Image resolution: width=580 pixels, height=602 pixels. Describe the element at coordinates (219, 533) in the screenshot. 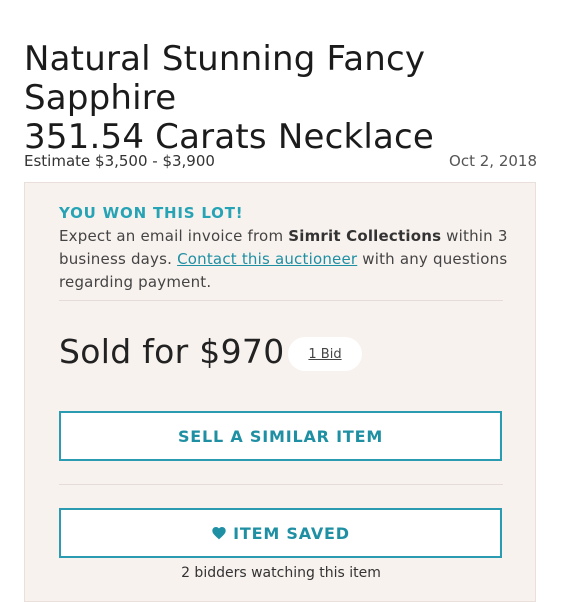

I see `heart-icon` at that location.